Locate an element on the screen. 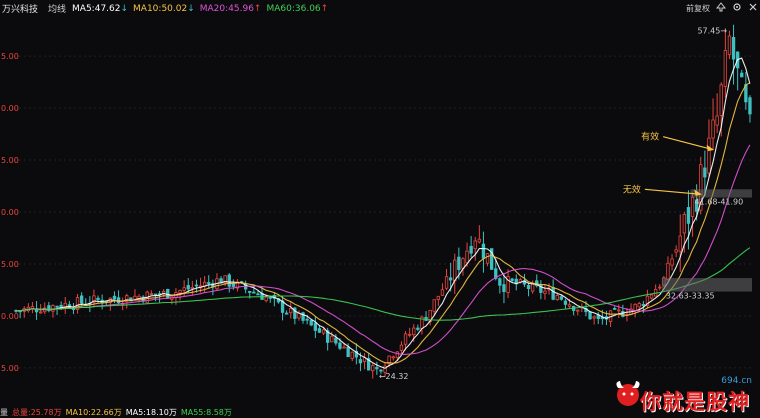  watermark-domain: 694.cn is located at coordinates (736, 381).